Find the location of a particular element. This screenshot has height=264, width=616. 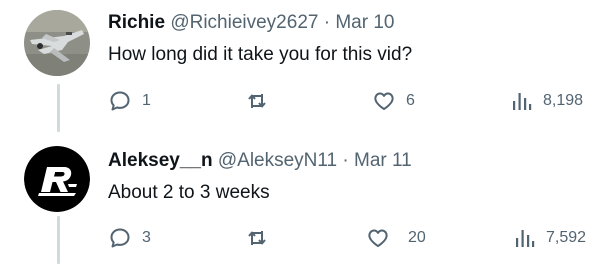

drone-photo-avatar is located at coordinates (57, 43).